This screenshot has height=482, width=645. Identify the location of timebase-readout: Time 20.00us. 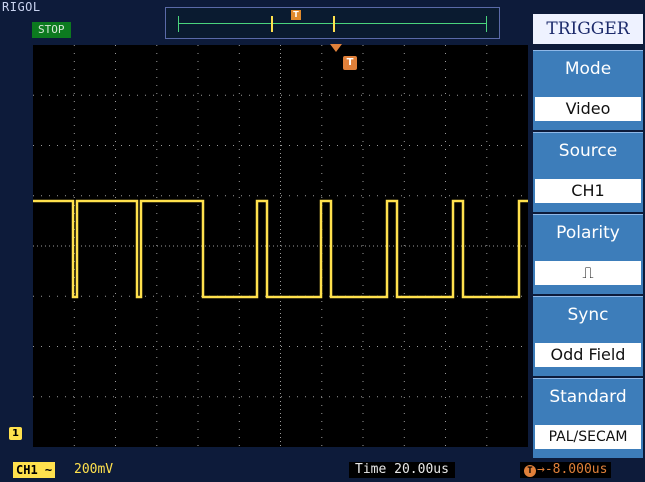
(402, 470).